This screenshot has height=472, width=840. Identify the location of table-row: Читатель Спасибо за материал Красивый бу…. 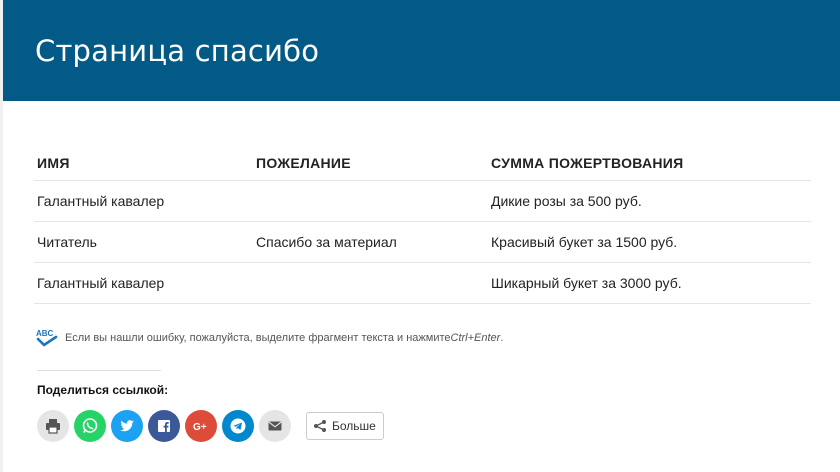
(422, 242).